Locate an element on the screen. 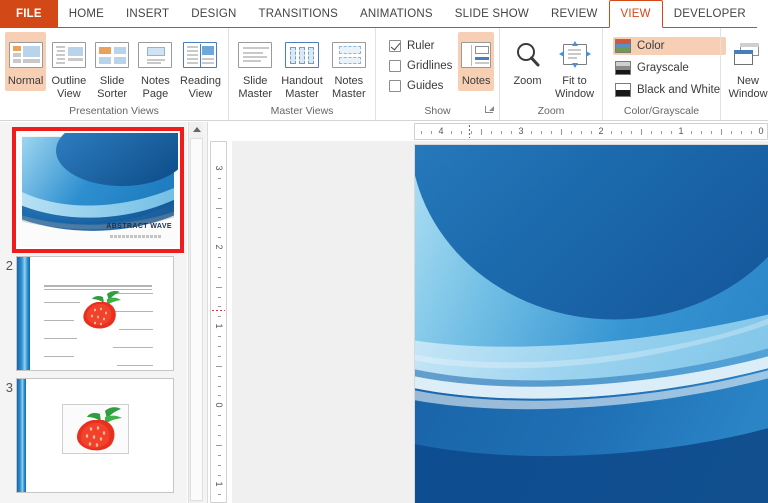  ribbon-tab-animations: ANIMATIONS is located at coordinates (396, 14).